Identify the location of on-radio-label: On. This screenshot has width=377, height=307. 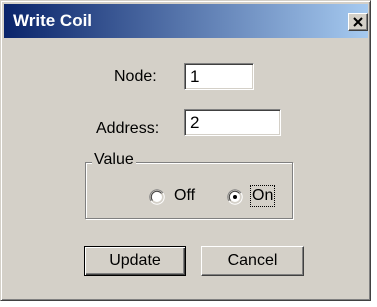
(262, 196).